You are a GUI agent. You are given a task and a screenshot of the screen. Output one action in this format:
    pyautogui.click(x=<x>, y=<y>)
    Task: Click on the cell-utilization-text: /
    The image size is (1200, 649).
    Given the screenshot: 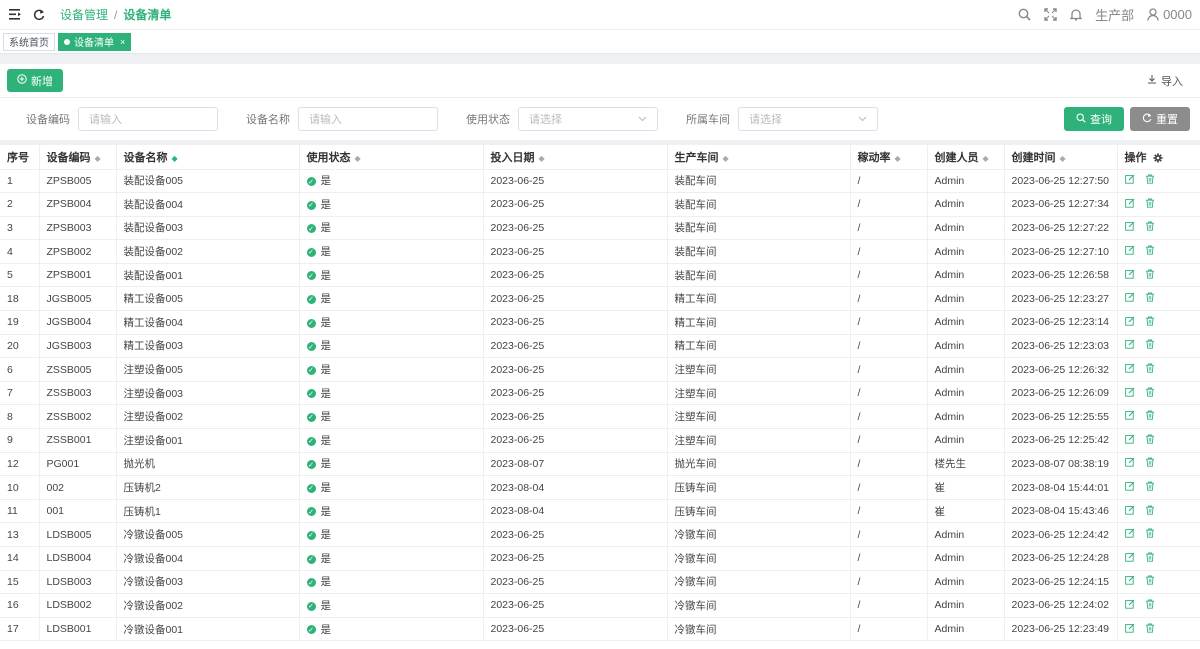 What is the action you would take?
    pyautogui.click(x=859, y=440)
    